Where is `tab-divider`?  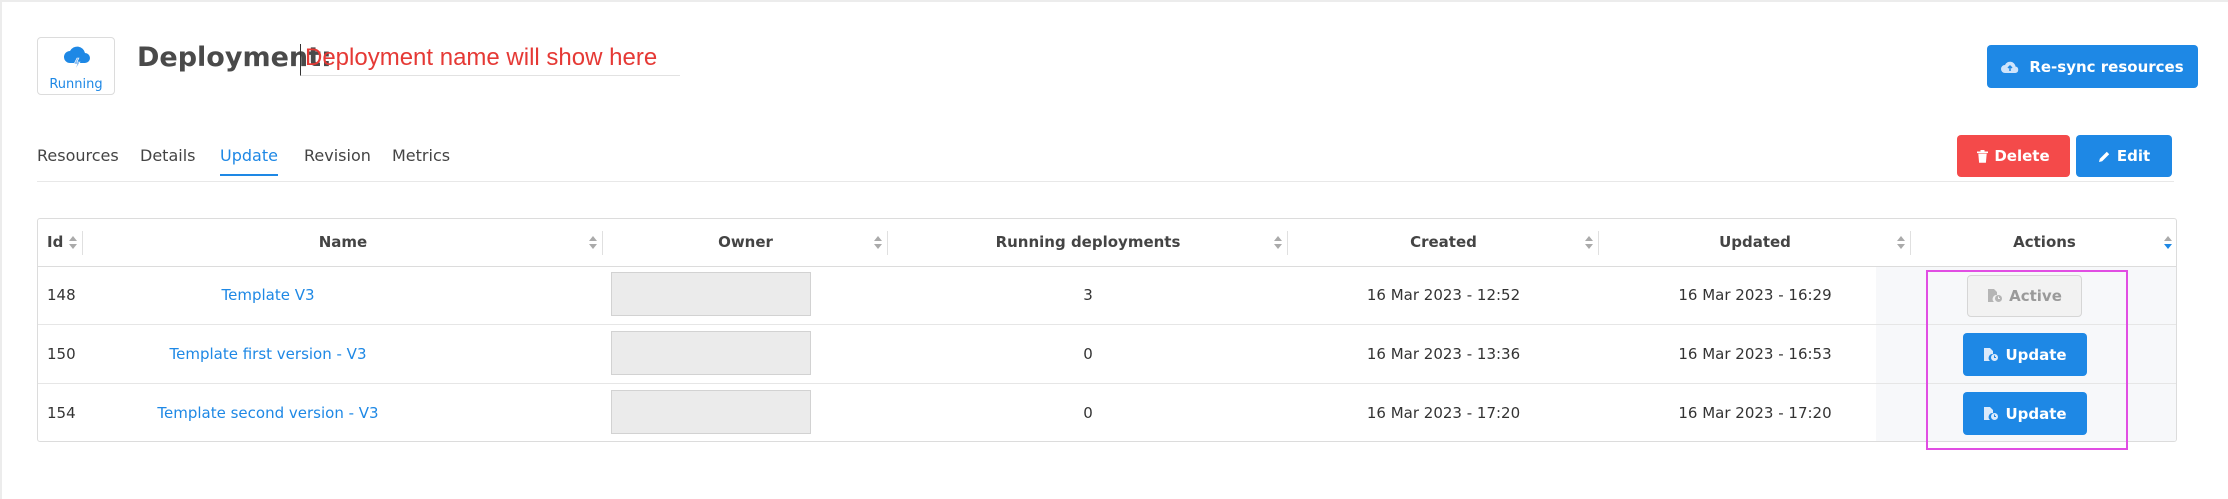
tab-divider is located at coordinates (1105, 181).